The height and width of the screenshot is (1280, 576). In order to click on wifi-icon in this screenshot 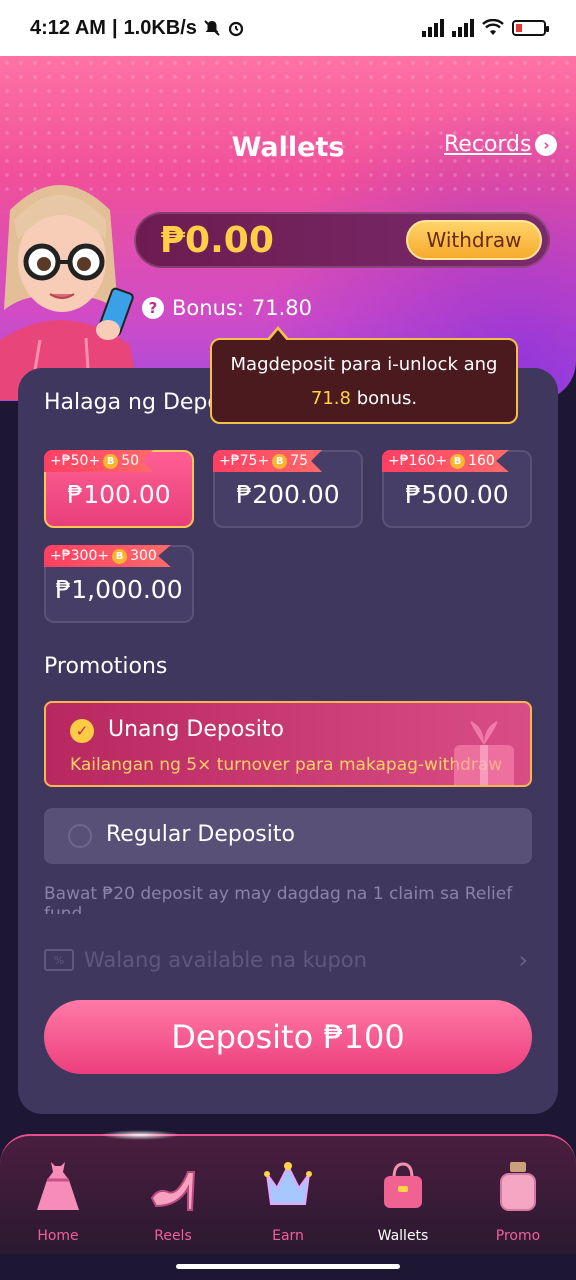, I will do `click(493, 27)`.